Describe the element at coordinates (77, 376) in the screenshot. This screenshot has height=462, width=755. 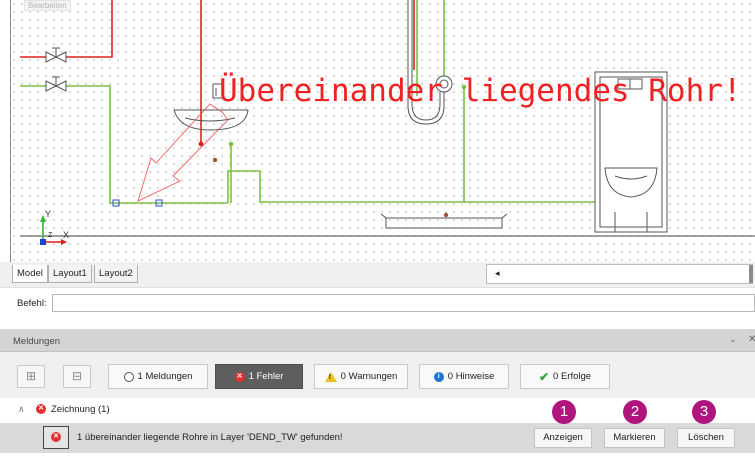
I see `collapse-all-button: ⊟` at that location.